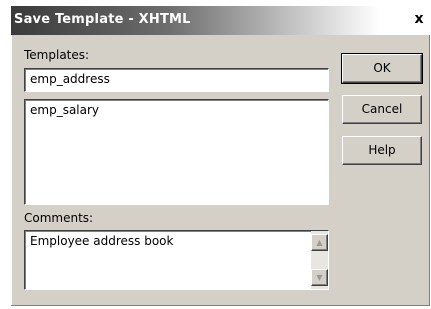 The image size is (431, 309). I want to click on template-name-input: emp_address, so click(176, 80).